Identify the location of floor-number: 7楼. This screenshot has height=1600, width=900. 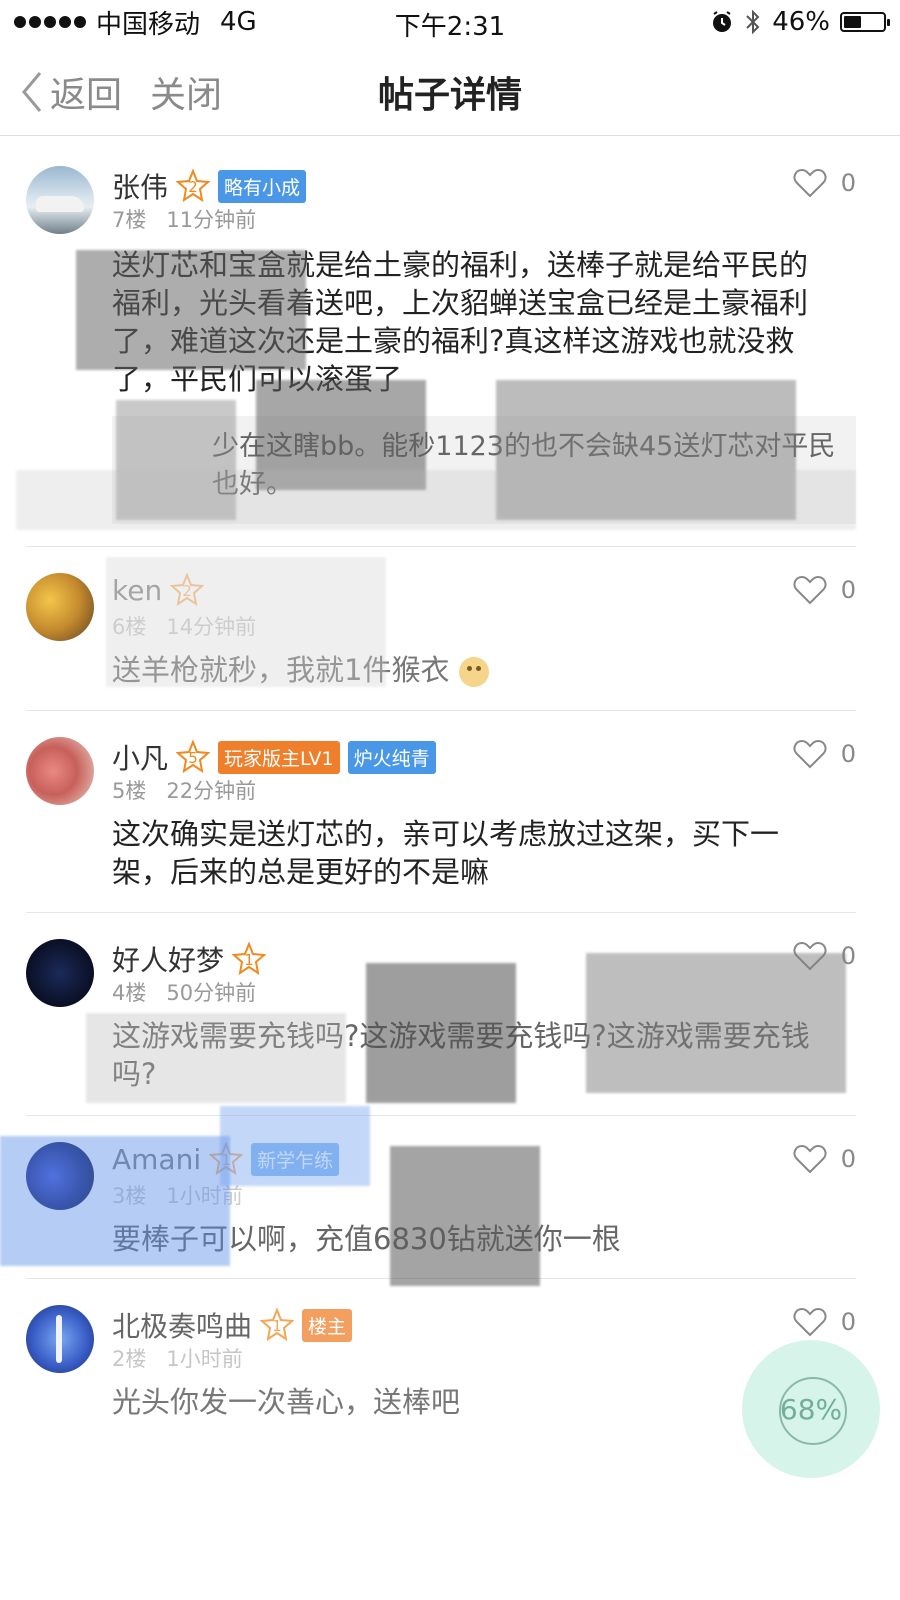
(129, 220).